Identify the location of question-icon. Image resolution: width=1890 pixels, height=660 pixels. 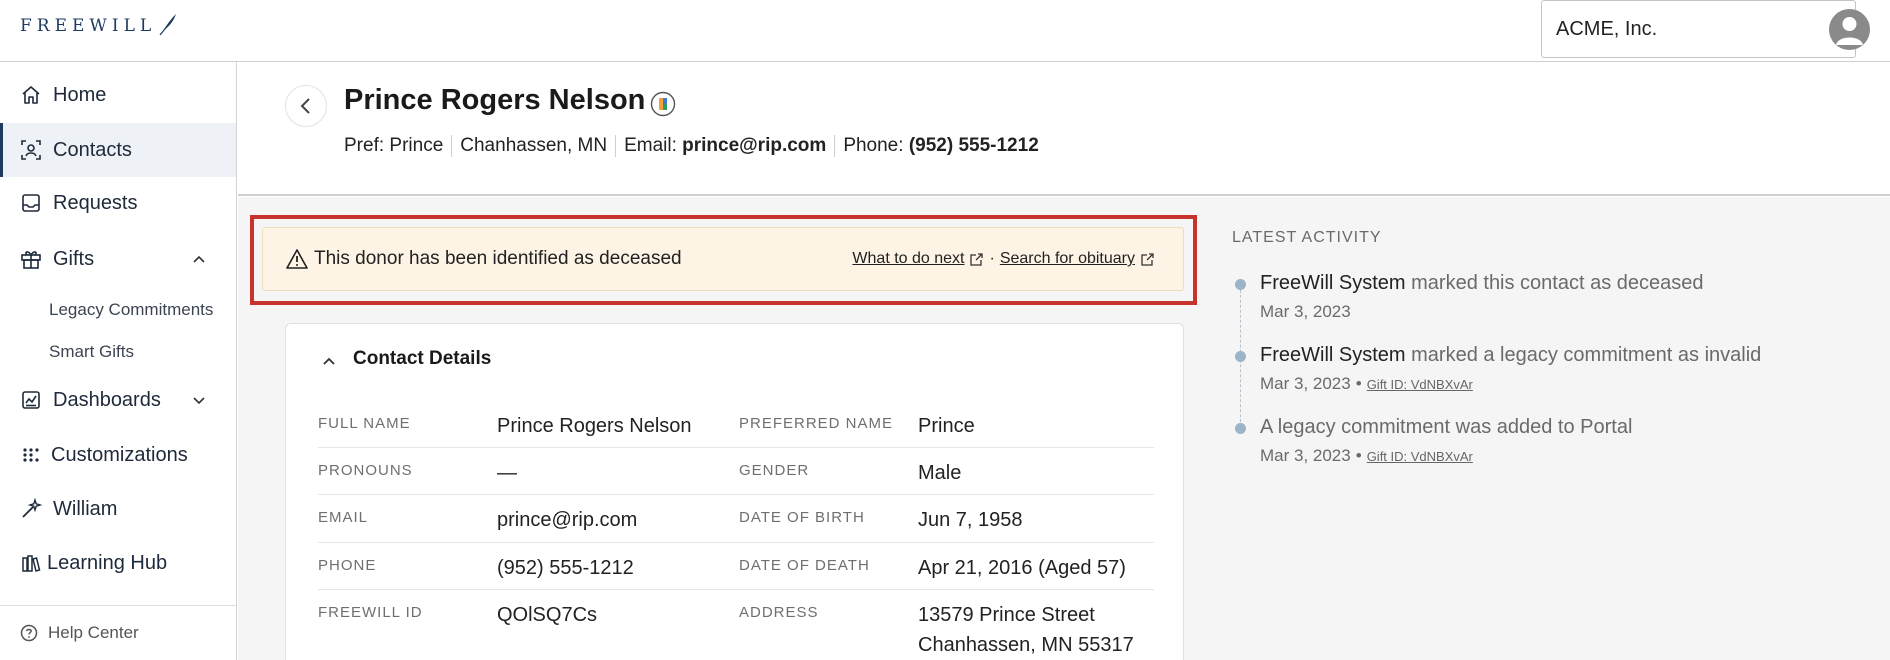
(29, 633).